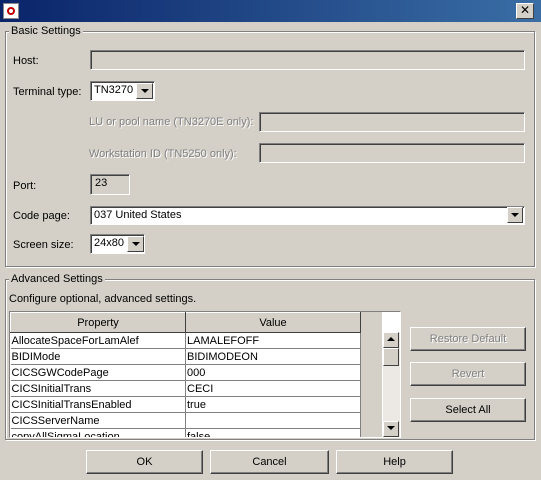 The width and height of the screenshot is (541, 480). I want to click on app-icon, so click(11, 11).